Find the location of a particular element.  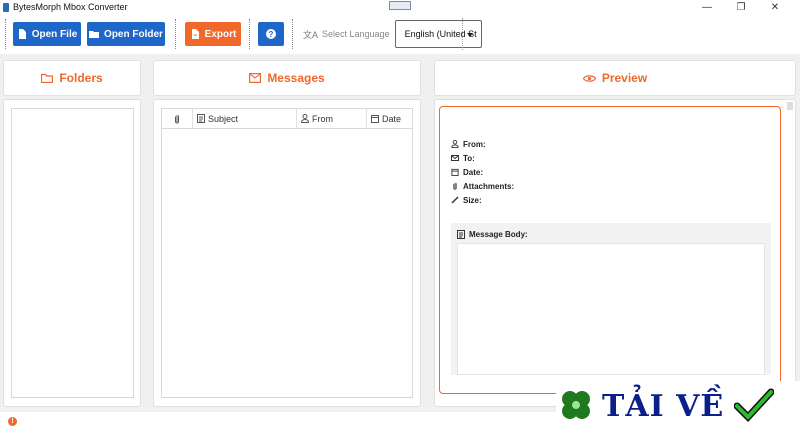

help-icon: ? is located at coordinates (271, 34).